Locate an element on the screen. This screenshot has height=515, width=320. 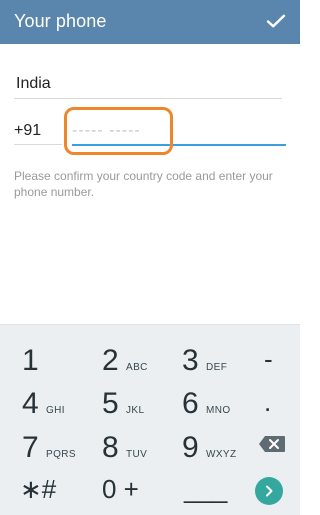
country-field: India is located at coordinates (148, 86).